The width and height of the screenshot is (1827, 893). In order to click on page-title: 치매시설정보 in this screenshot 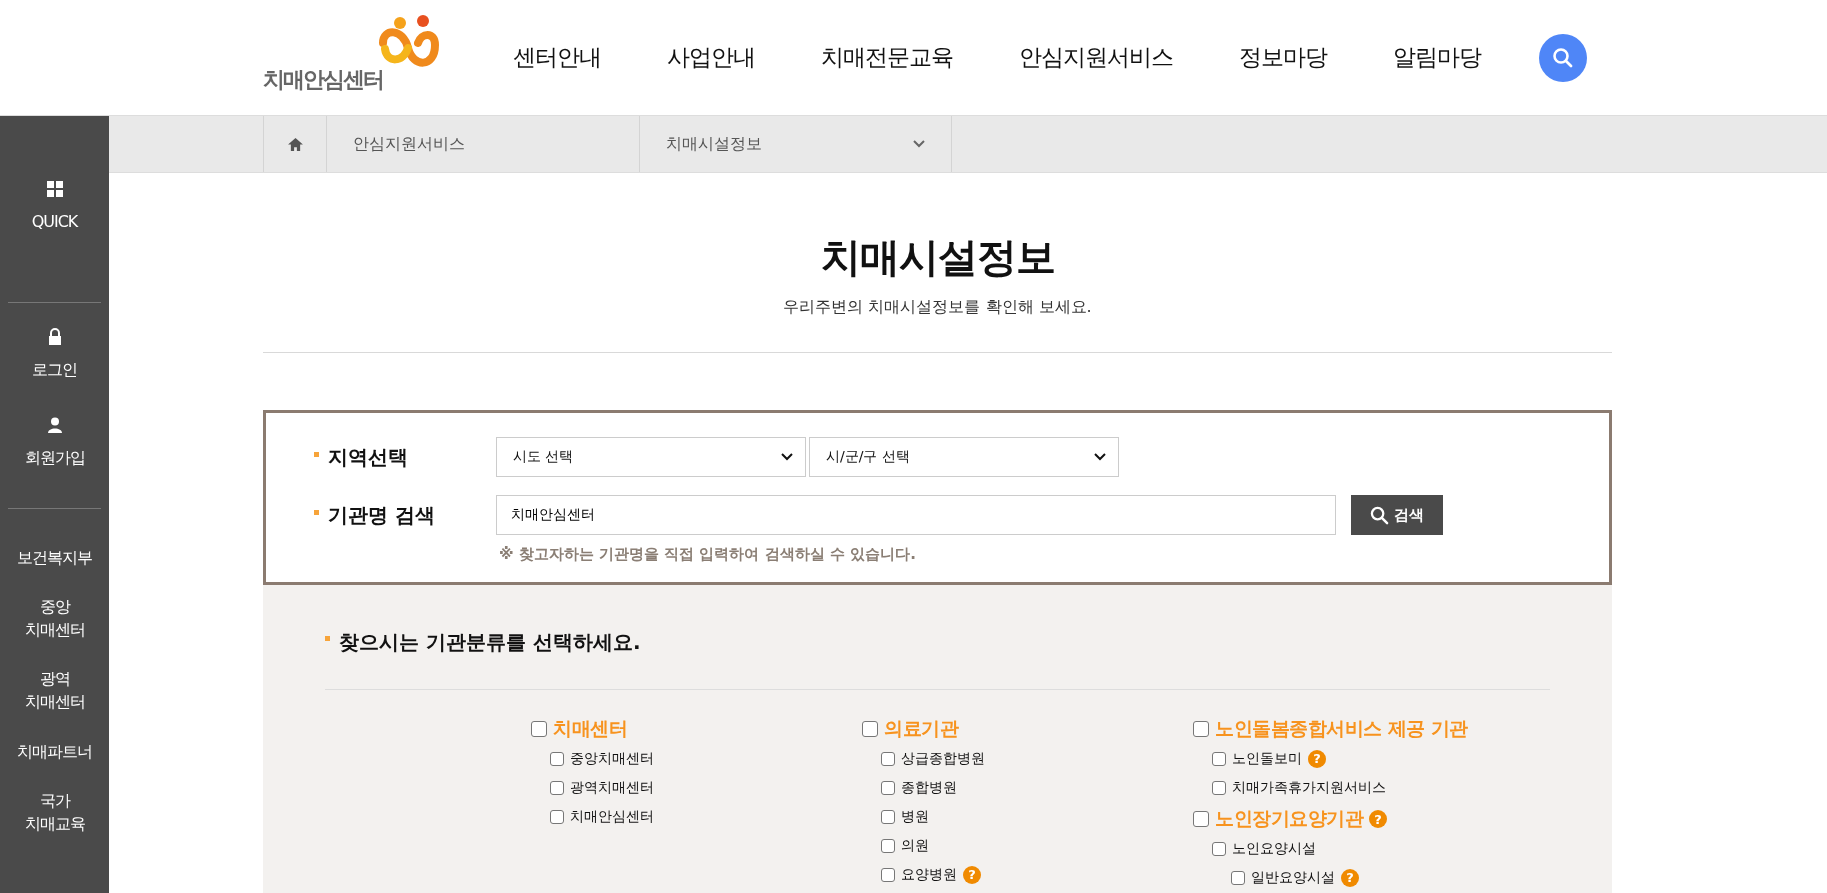, I will do `click(937, 257)`.